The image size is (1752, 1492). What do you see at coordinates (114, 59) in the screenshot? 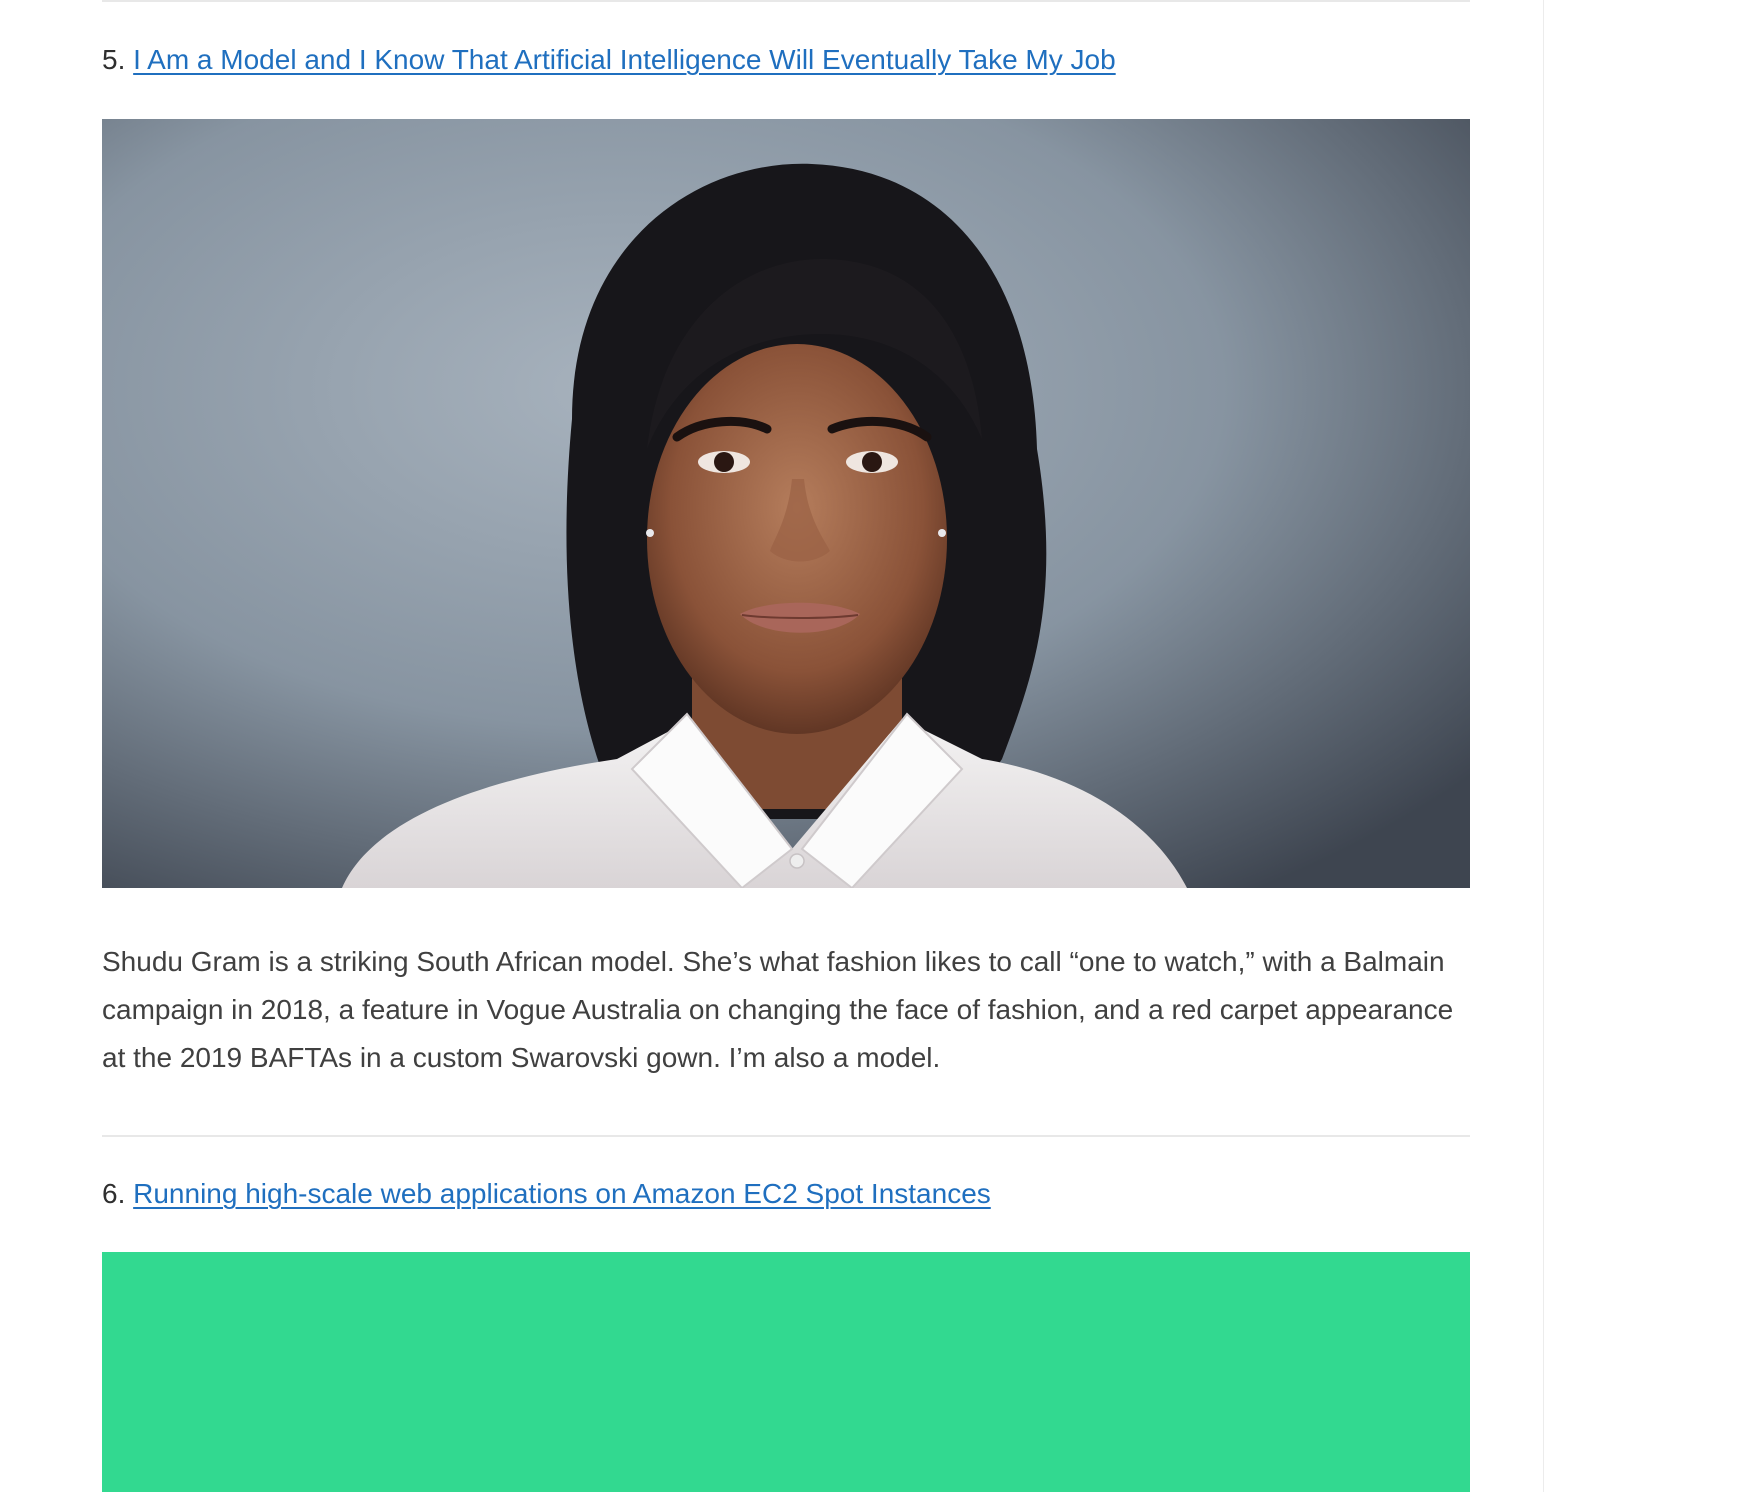
I see `item-number: 5.` at bounding box center [114, 59].